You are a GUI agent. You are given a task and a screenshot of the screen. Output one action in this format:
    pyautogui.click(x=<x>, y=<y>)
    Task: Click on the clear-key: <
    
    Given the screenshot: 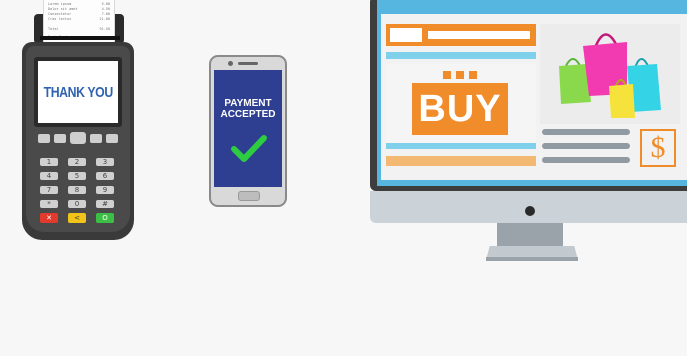 What is the action you would take?
    pyautogui.click(x=77, y=218)
    